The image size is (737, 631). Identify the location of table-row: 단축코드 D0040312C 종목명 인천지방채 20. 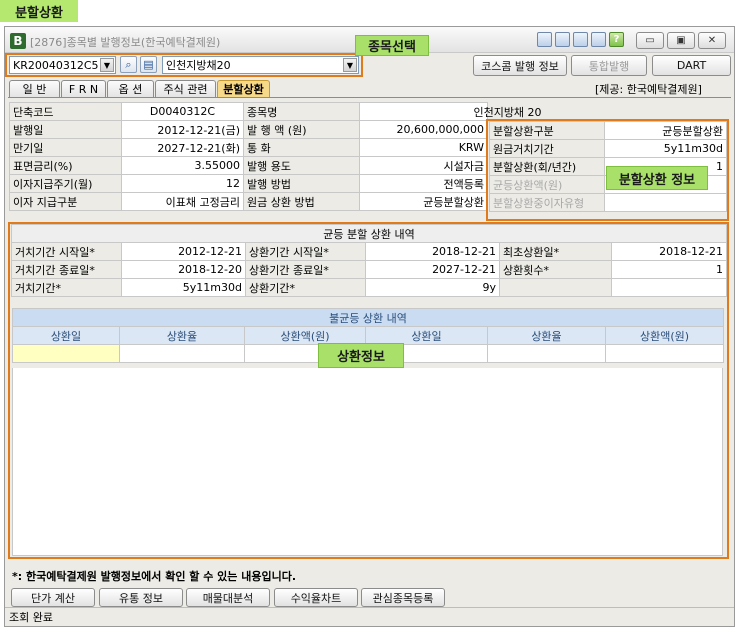
(275, 111).